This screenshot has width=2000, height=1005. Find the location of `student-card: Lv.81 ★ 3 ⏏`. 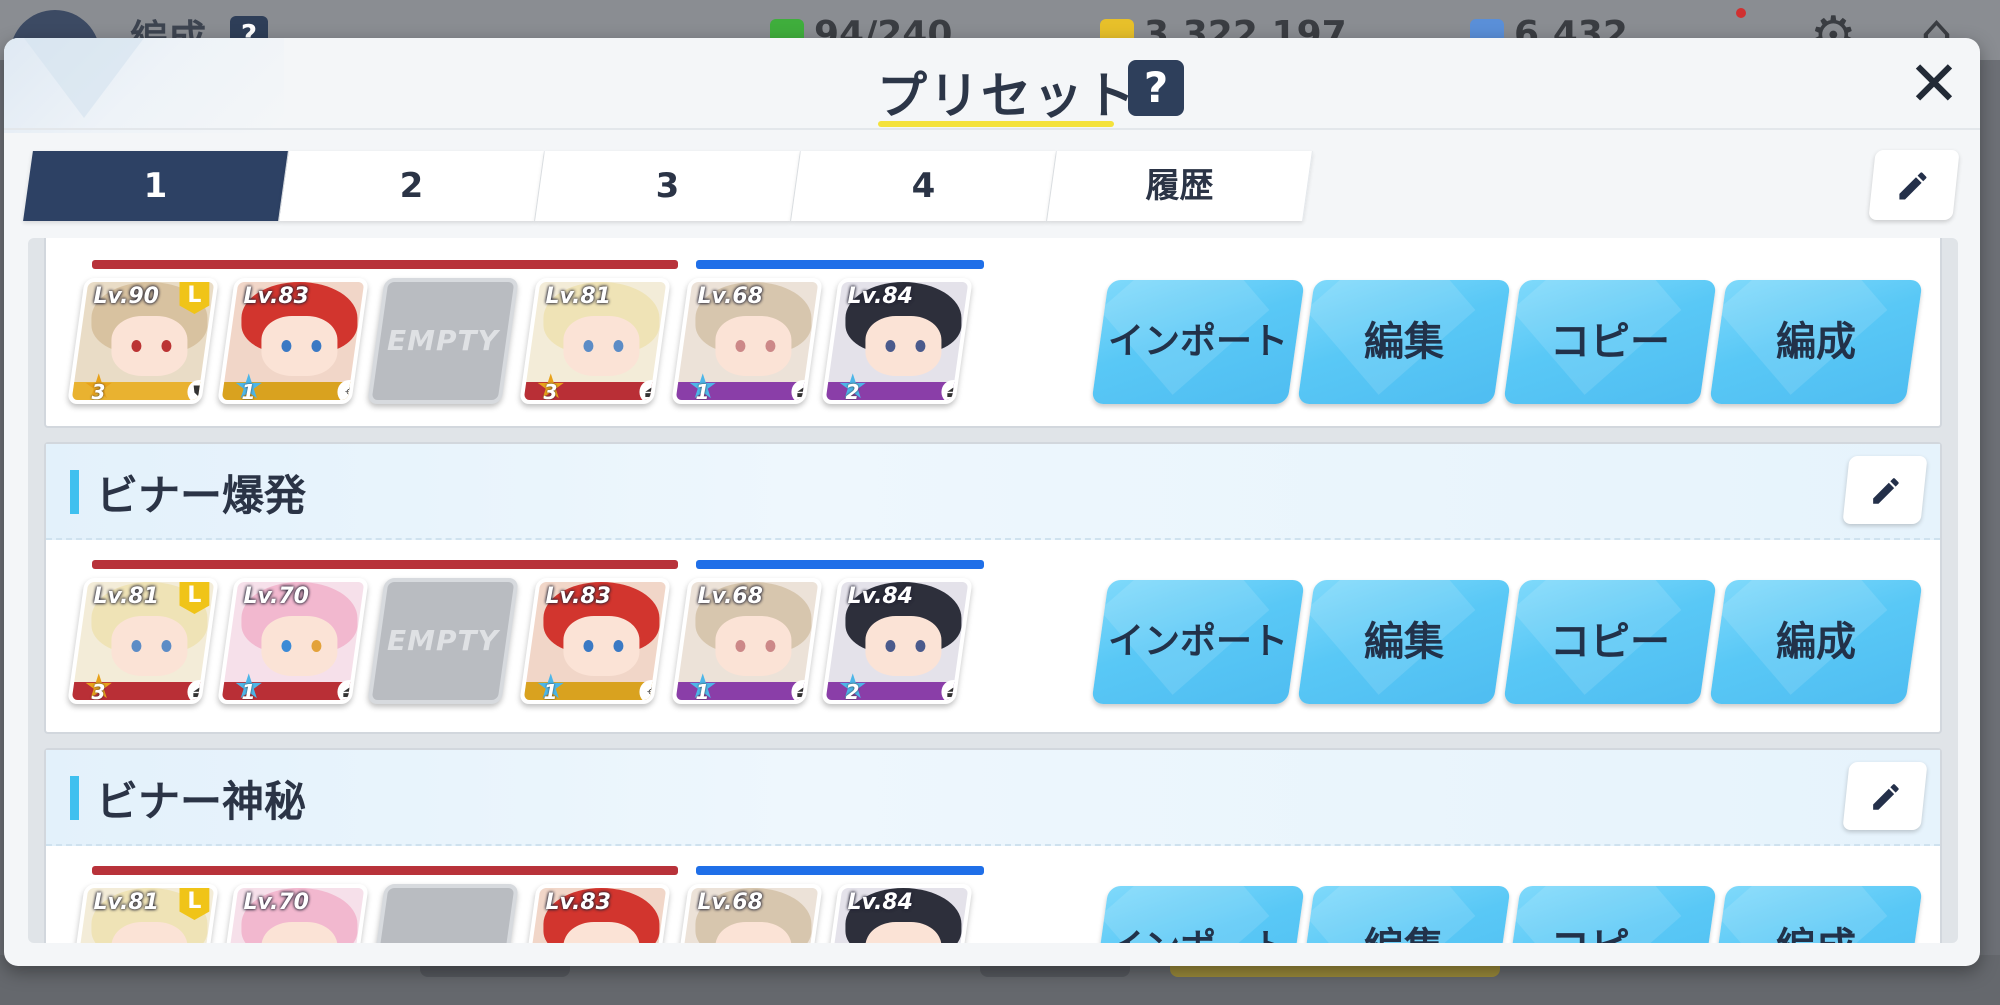

student-card: Lv.81 ★ 3 ⏏ is located at coordinates (595, 341).